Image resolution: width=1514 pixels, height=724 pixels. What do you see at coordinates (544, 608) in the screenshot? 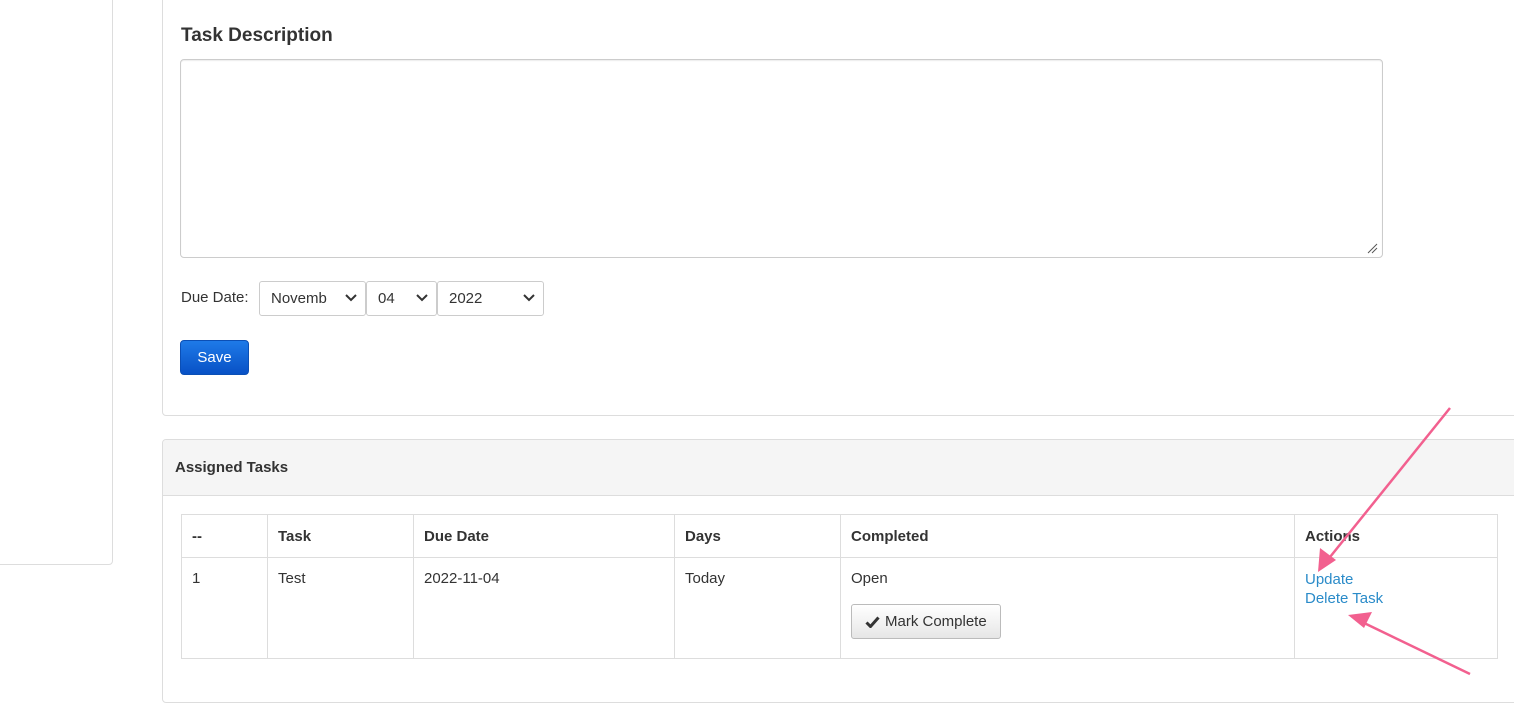
I see `cell-due-date: 2022-11-04` at bounding box center [544, 608].